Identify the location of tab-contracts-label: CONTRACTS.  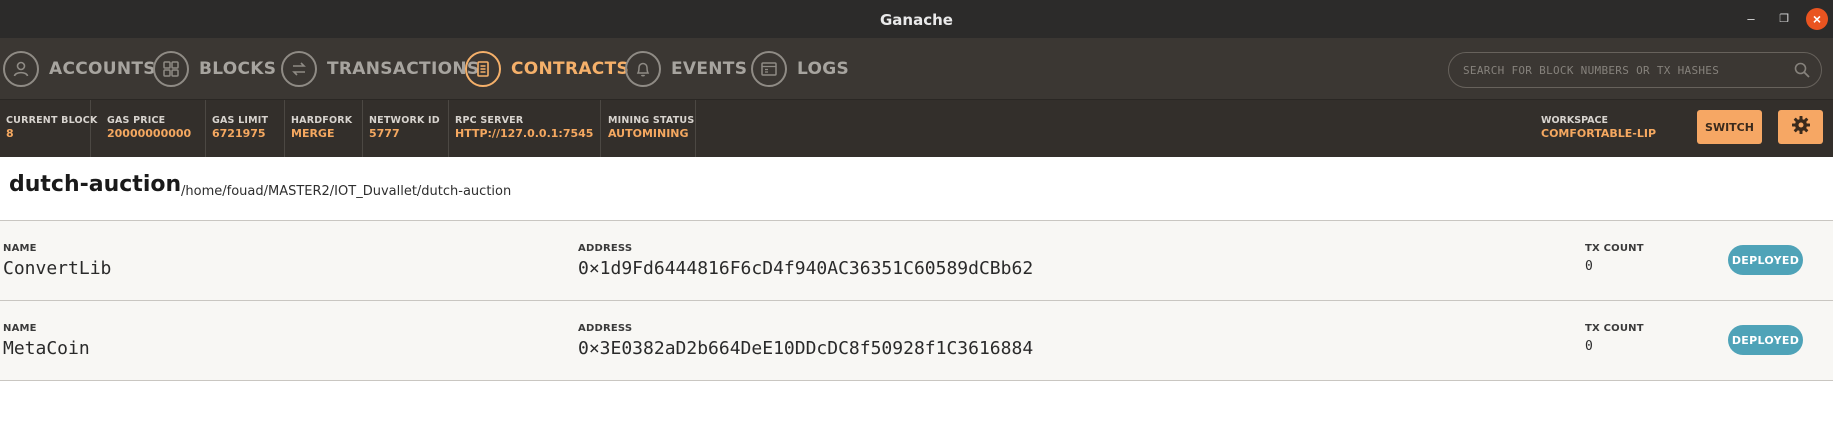
(570, 69).